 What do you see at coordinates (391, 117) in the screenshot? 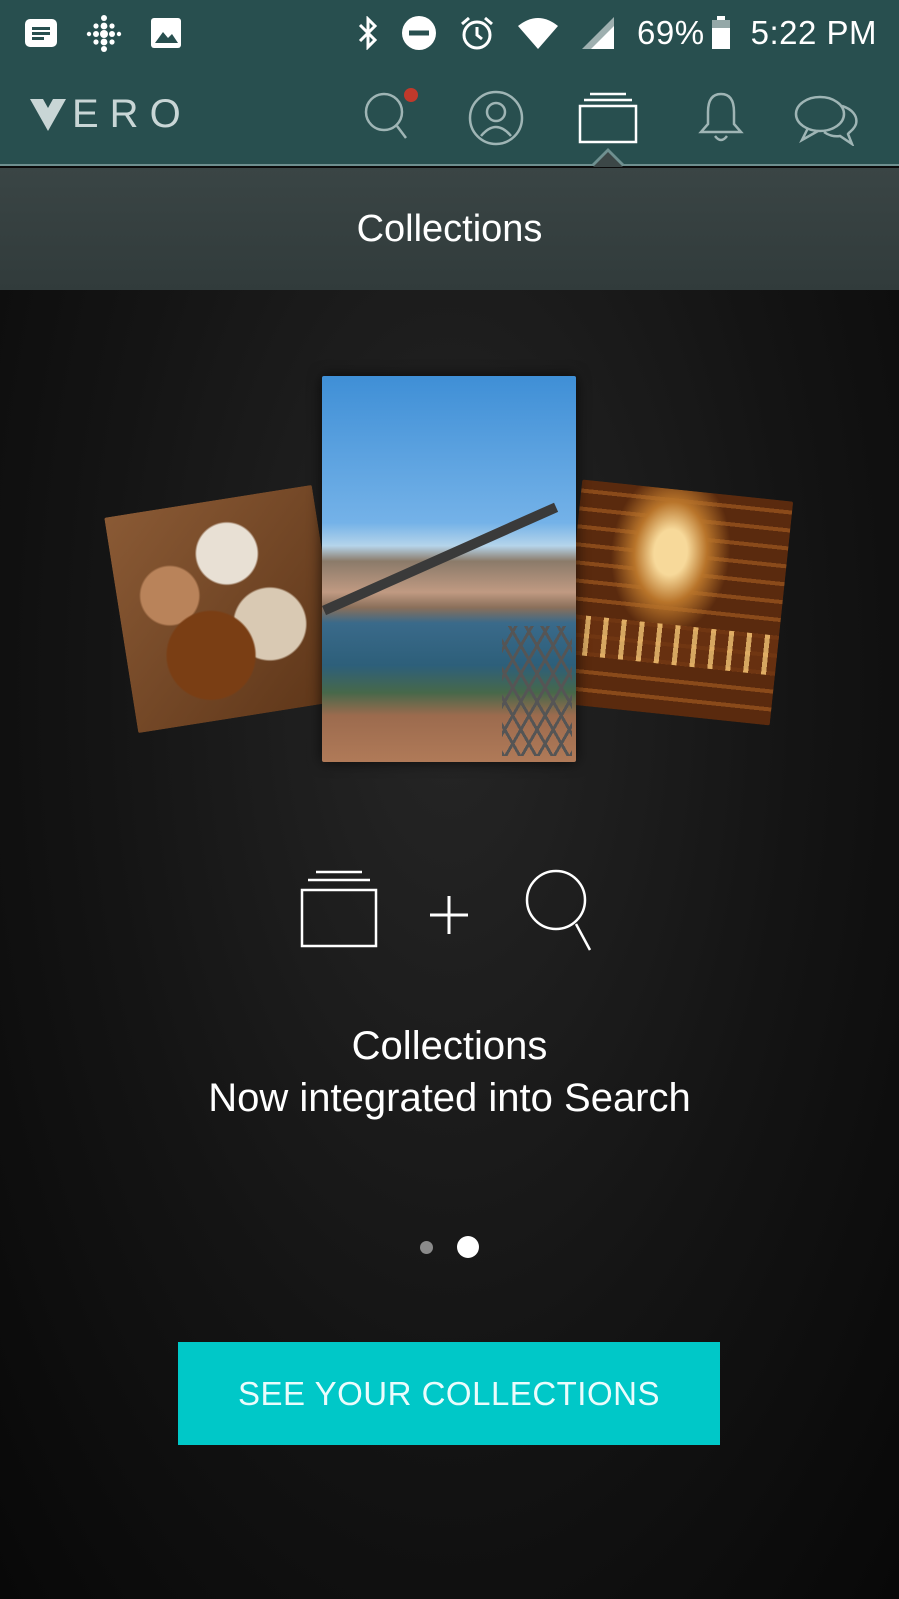
I see `nav-tab-search` at bounding box center [391, 117].